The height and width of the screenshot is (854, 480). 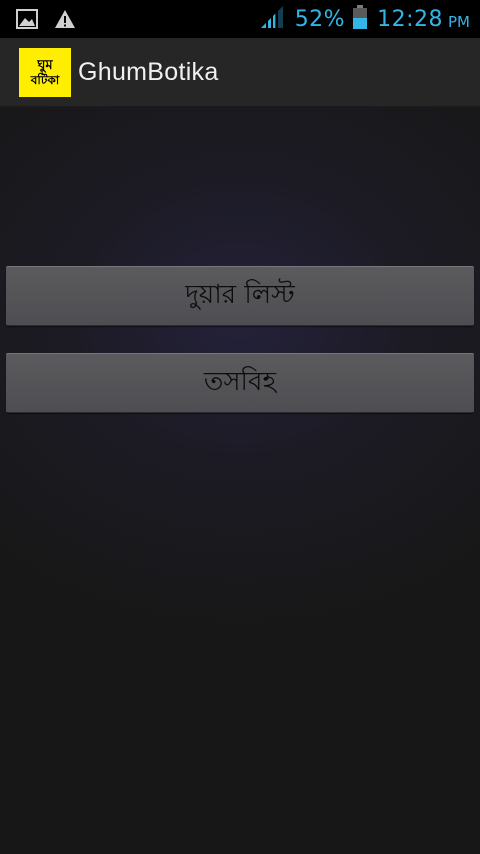 What do you see at coordinates (65, 21) in the screenshot?
I see `warning-icon` at bounding box center [65, 21].